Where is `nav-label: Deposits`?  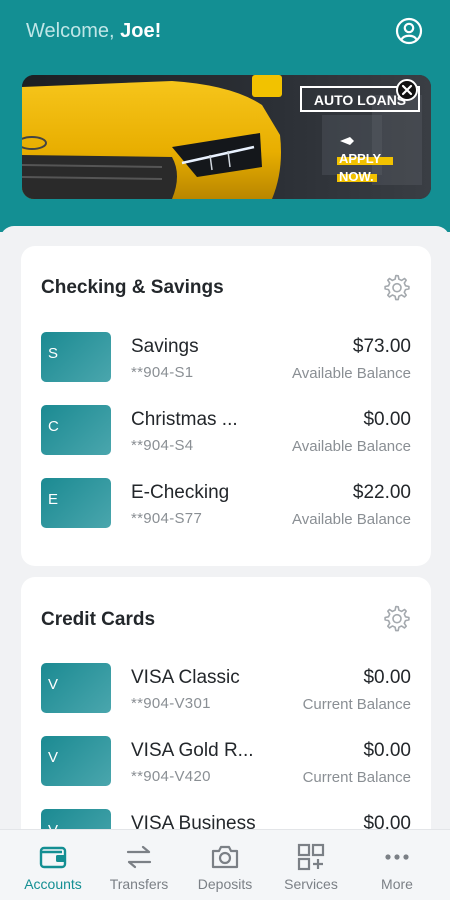
nav-label: Deposits is located at coordinates (225, 884).